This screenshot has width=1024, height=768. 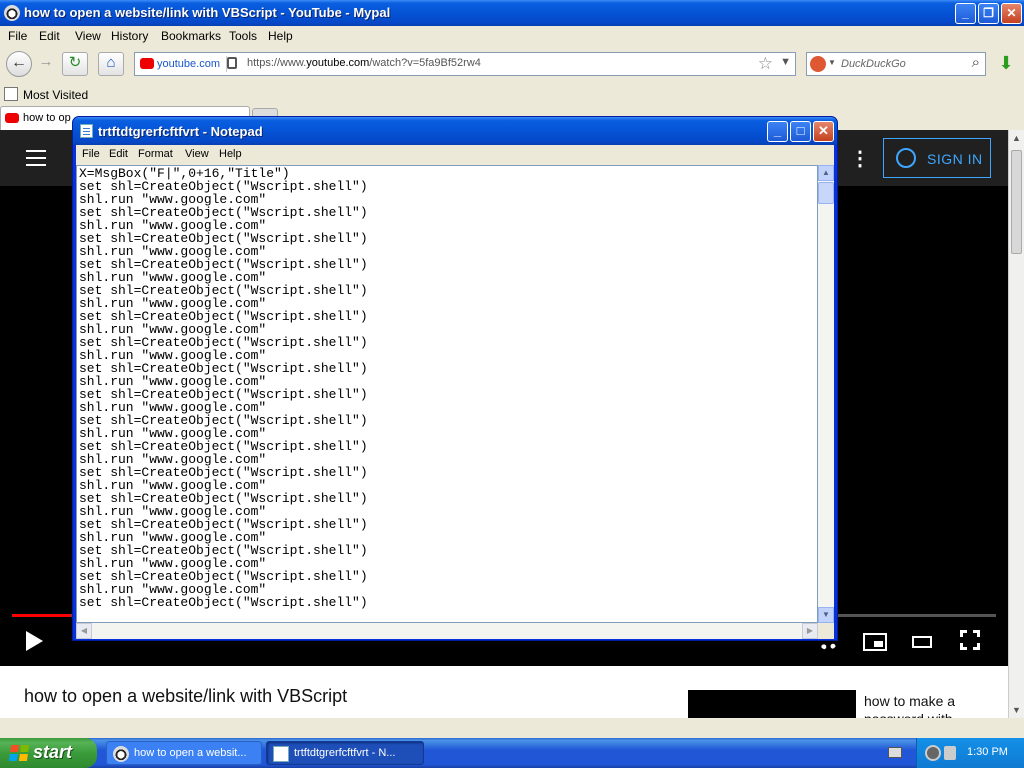 I want to click on notepad-menubar: File Edit Format View Help, so click(x=455, y=155).